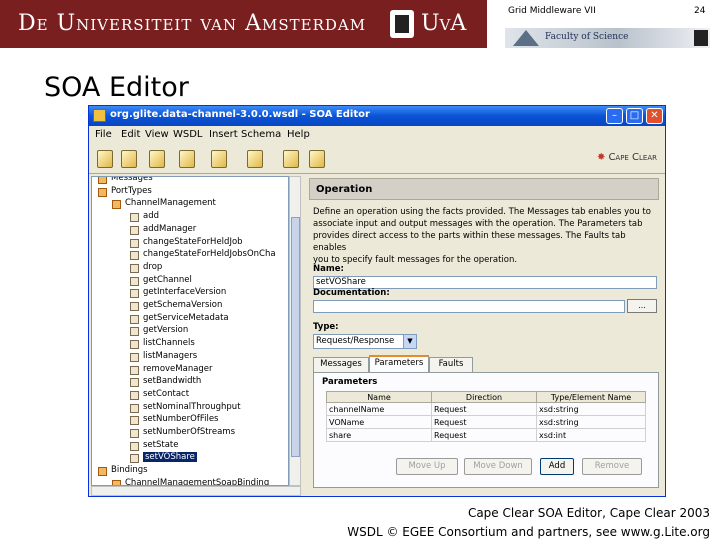 This screenshot has height=540, width=720. What do you see at coordinates (298, 134) in the screenshot?
I see `menu-help: Help` at bounding box center [298, 134].